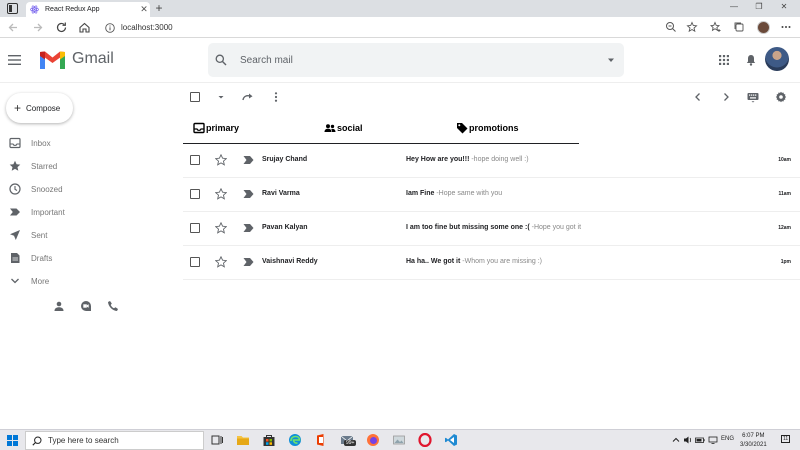  I want to click on search-input, so click(423, 60).